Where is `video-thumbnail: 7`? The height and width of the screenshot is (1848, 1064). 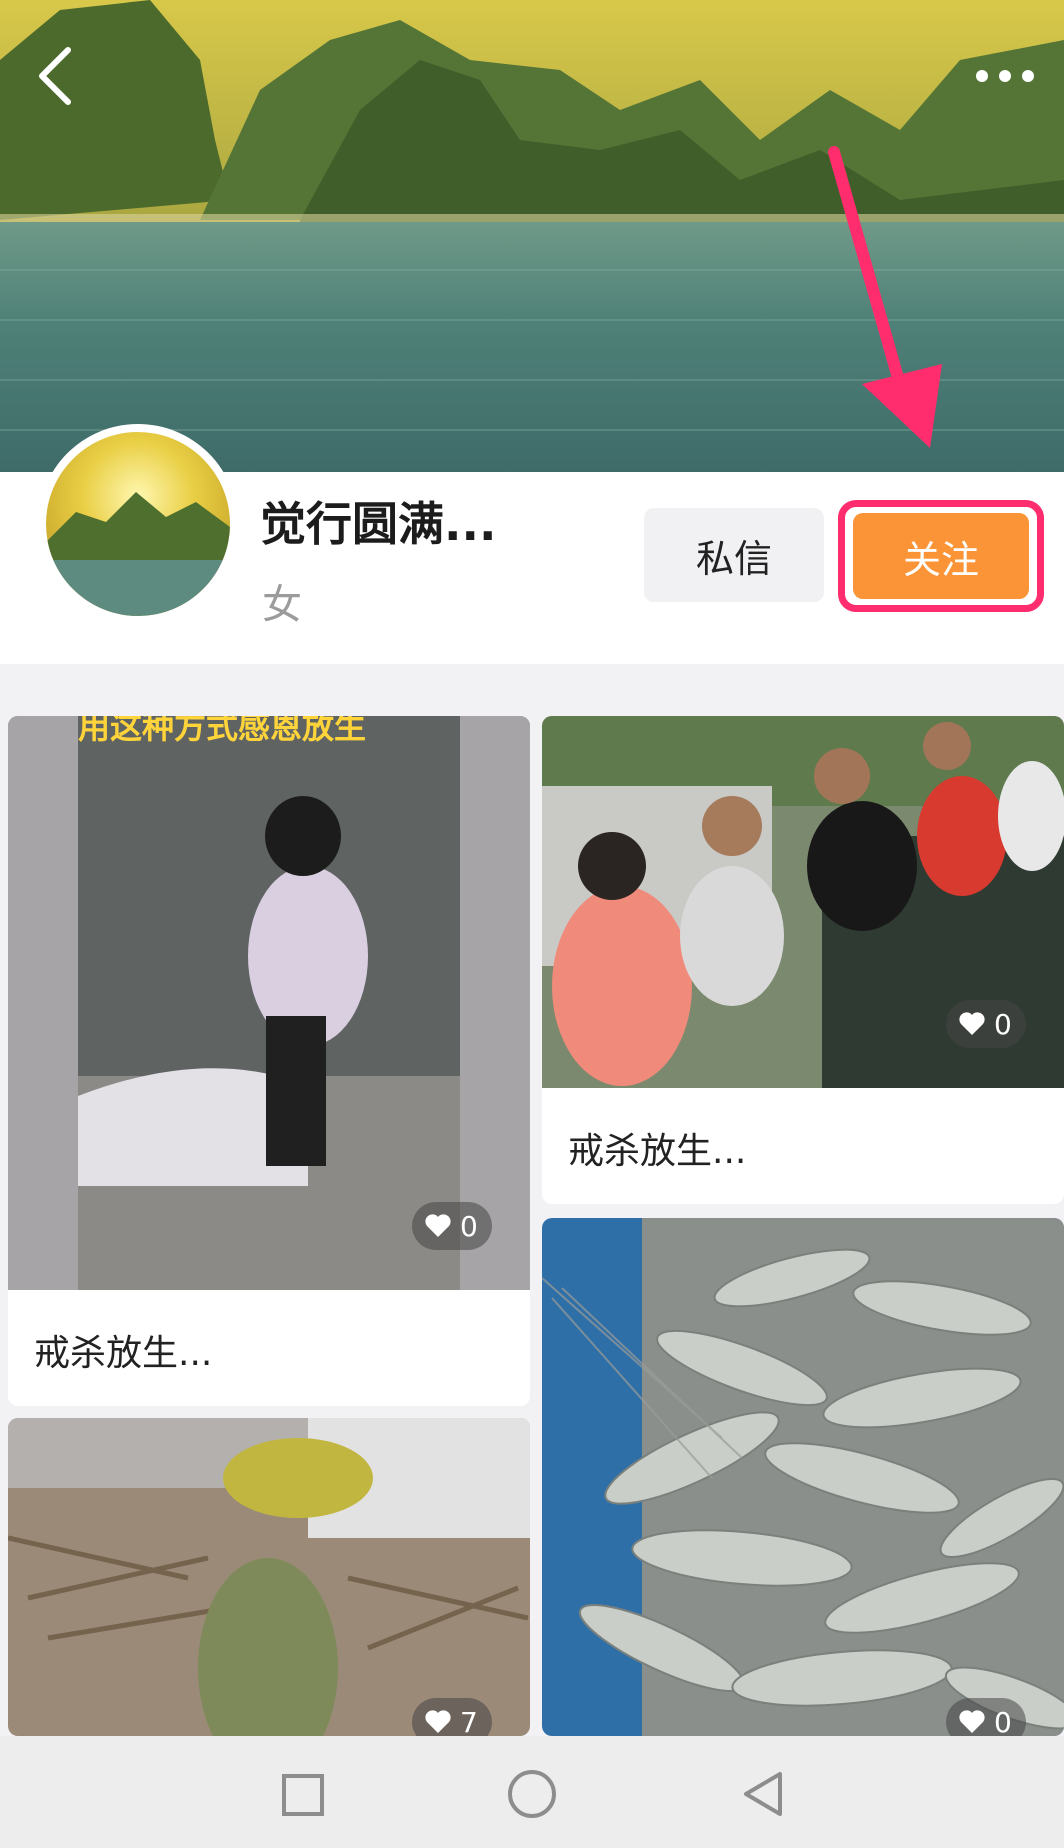
video-thumbnail: 7 is located at coordinates (269, 1577).